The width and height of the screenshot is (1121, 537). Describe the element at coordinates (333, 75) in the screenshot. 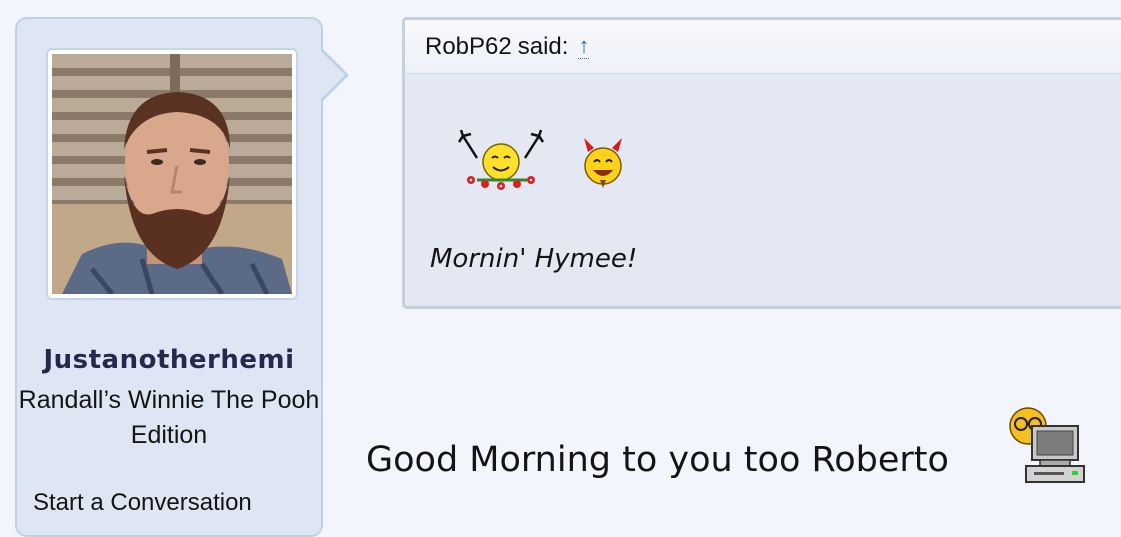

I see `panel-arrow-fill` at that location.